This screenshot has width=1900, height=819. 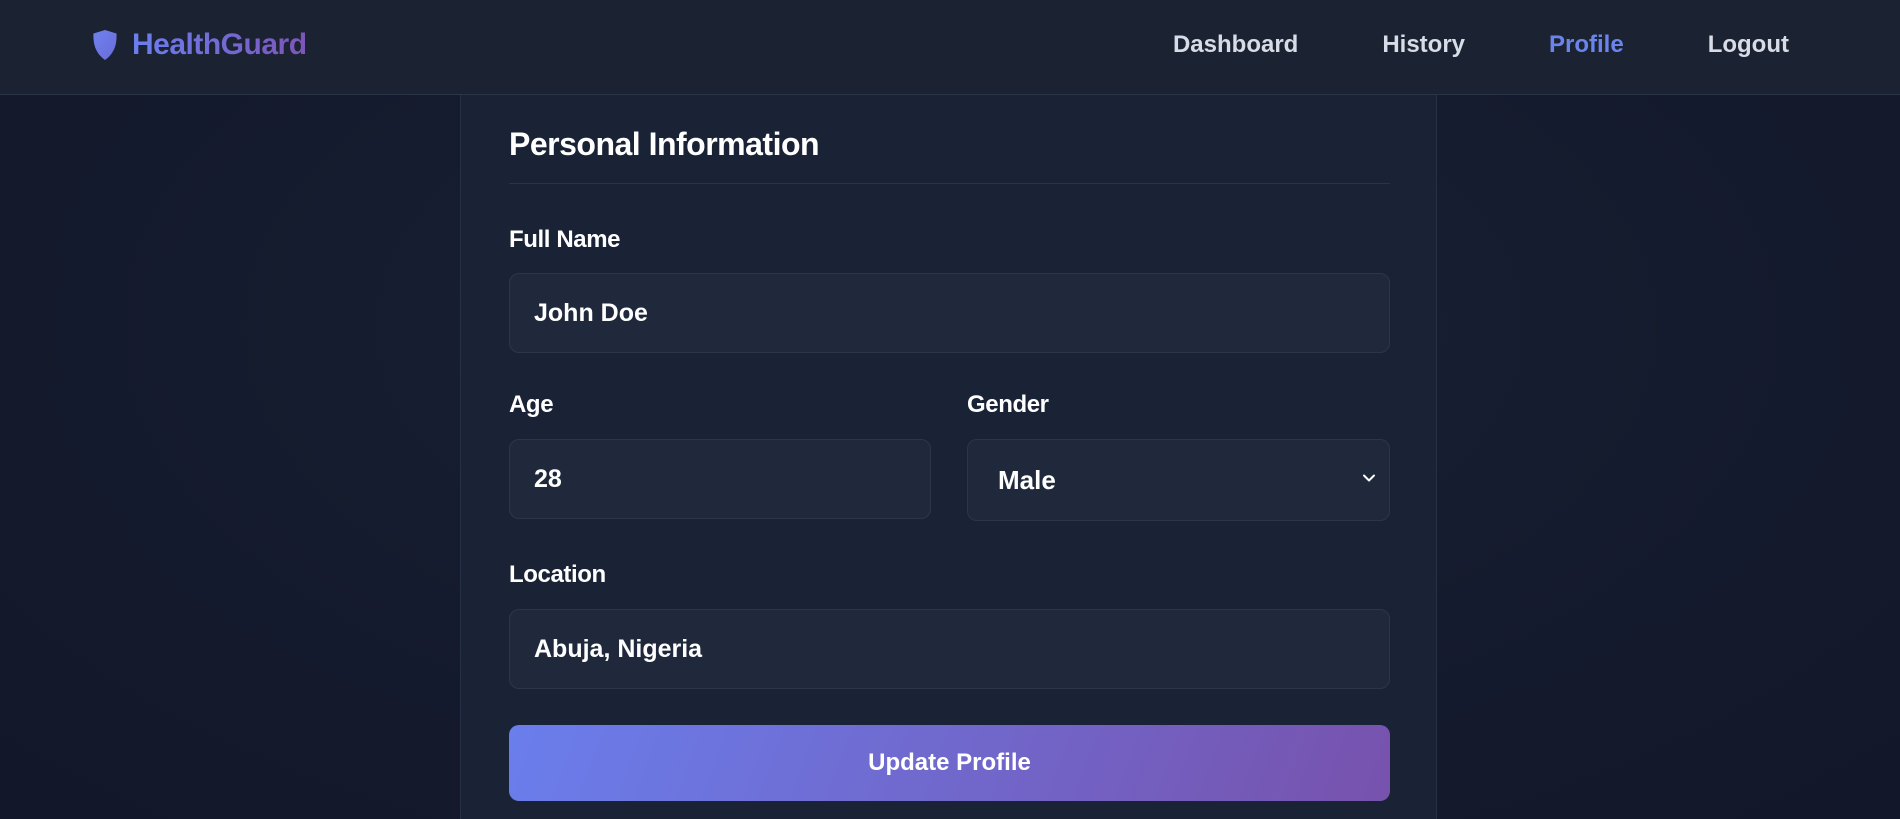 I want to click on location-label: Location, so click(x=557, y=574).